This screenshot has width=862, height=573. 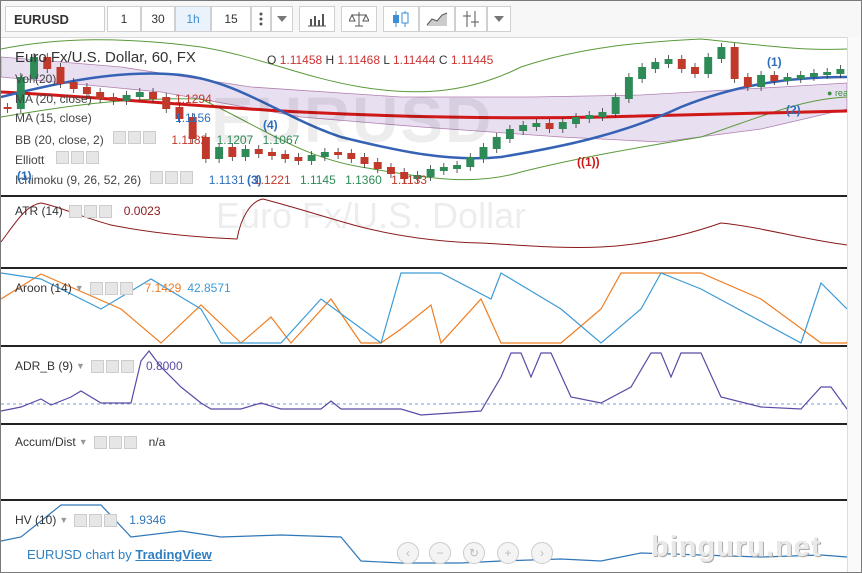 What do you see at coordinates (44, 366) in the screenshot?
I see `adr-label: ADR_B (9)` at bounding box center [44, 366].